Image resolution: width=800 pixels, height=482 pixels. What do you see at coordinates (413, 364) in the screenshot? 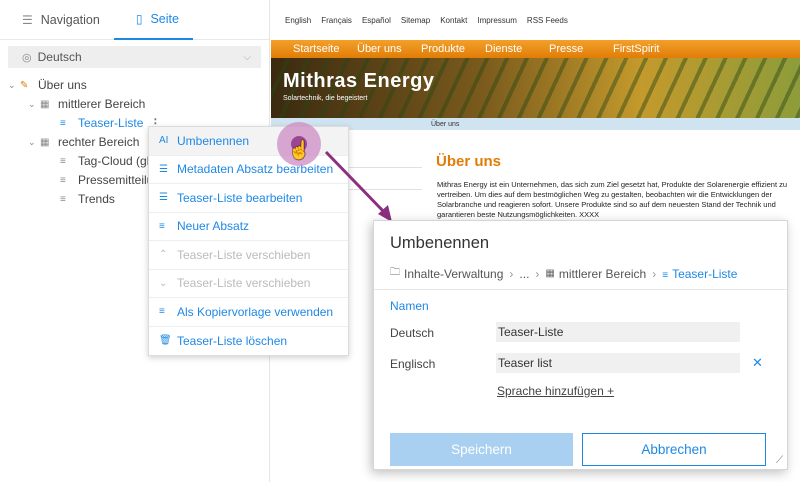
I see `field-label-englisch: Englisch` at bounding box center [413, 364].